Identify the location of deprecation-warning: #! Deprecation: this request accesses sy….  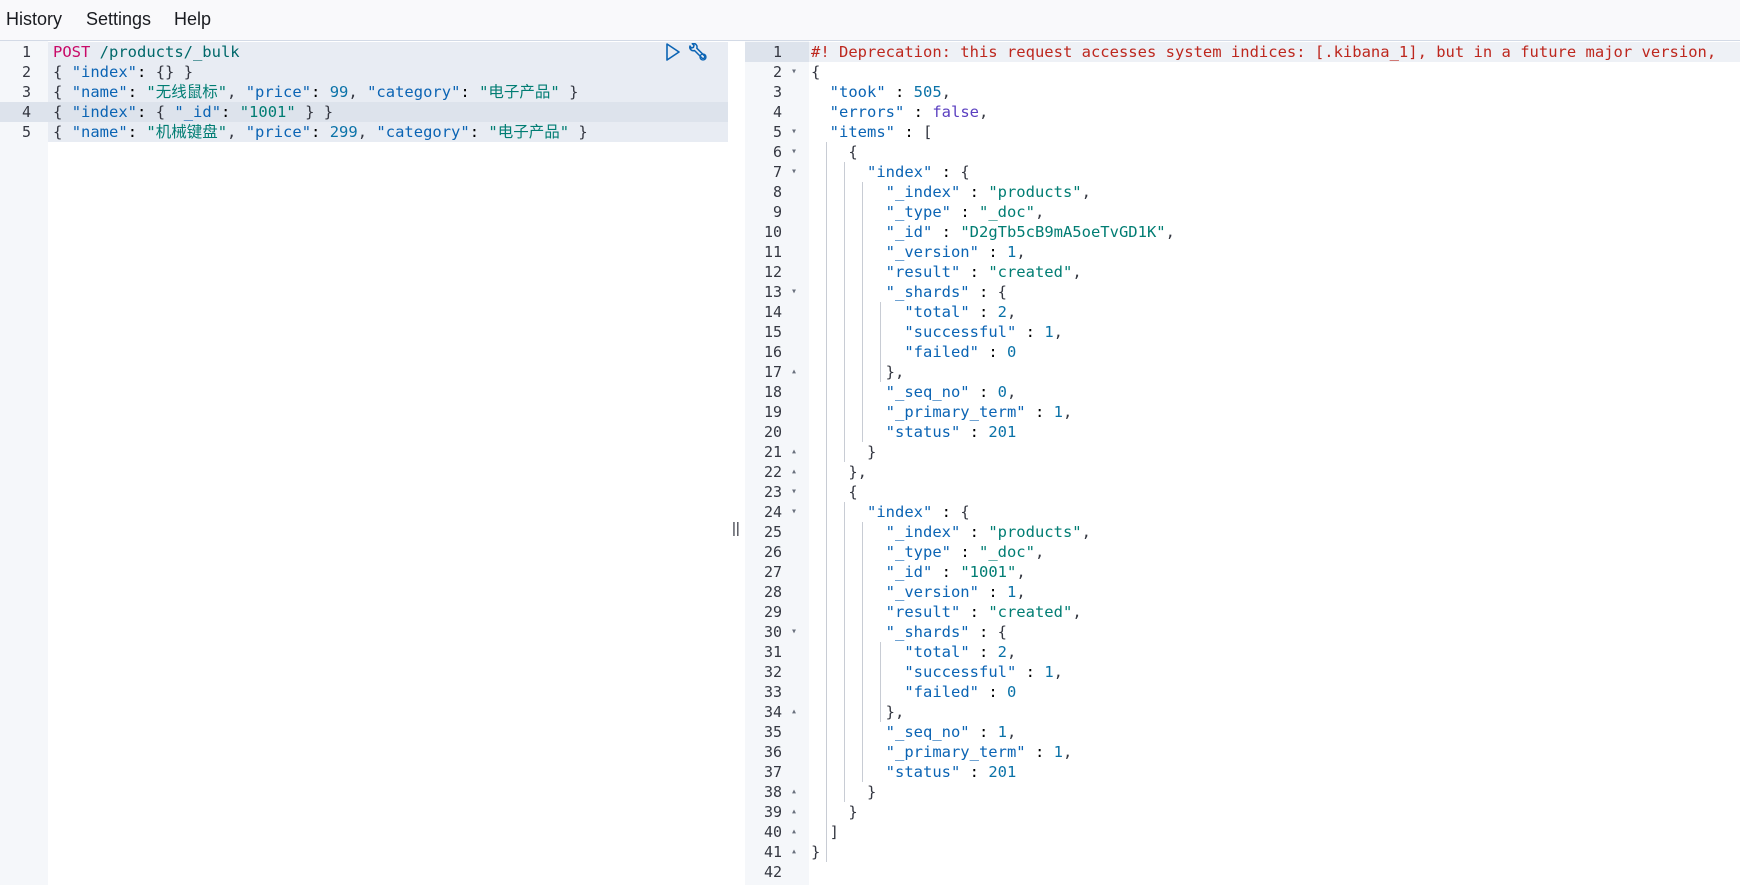
(1264, 52).